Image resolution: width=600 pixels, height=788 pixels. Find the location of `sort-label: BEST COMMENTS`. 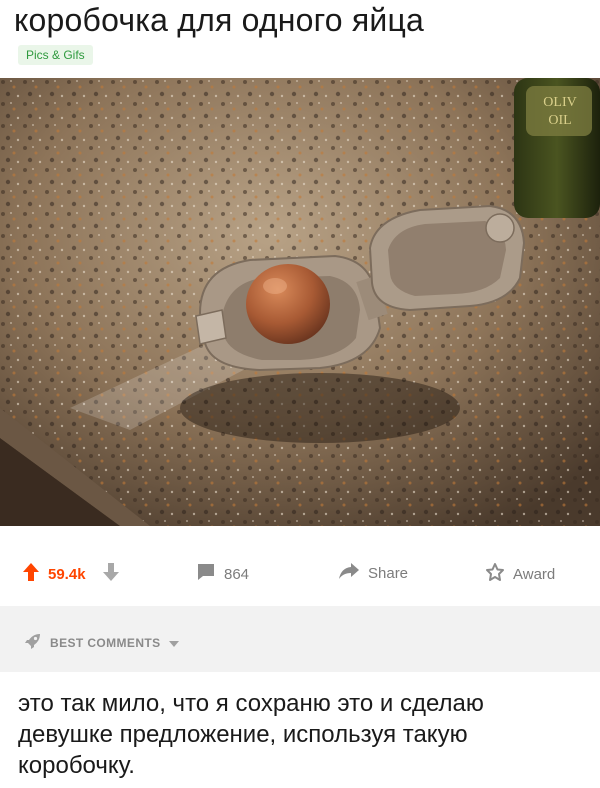

sort-label: BEST COMMENTS is located at coordinates (105, 642).